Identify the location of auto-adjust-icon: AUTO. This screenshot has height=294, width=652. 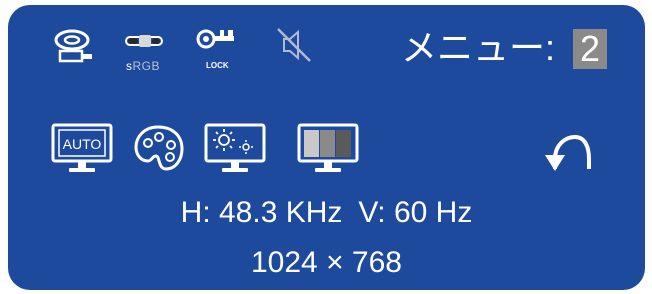
(82, 149).